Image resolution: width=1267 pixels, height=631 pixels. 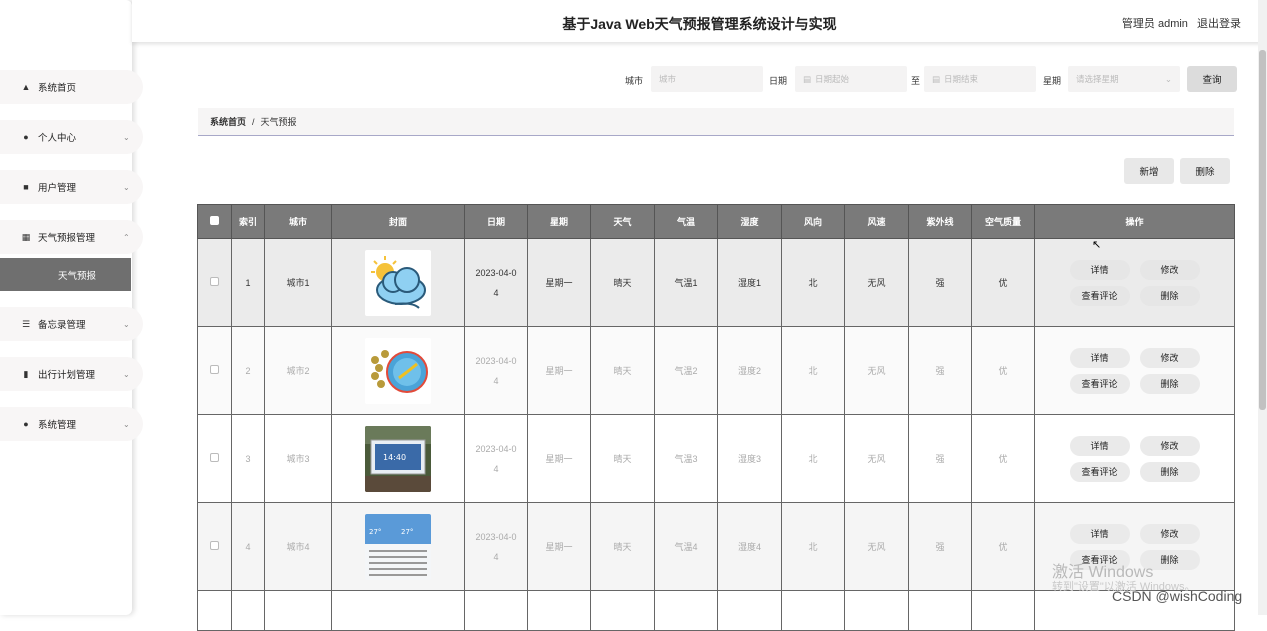 I want to click on column-header: 天气, so click(x=622, y=221).